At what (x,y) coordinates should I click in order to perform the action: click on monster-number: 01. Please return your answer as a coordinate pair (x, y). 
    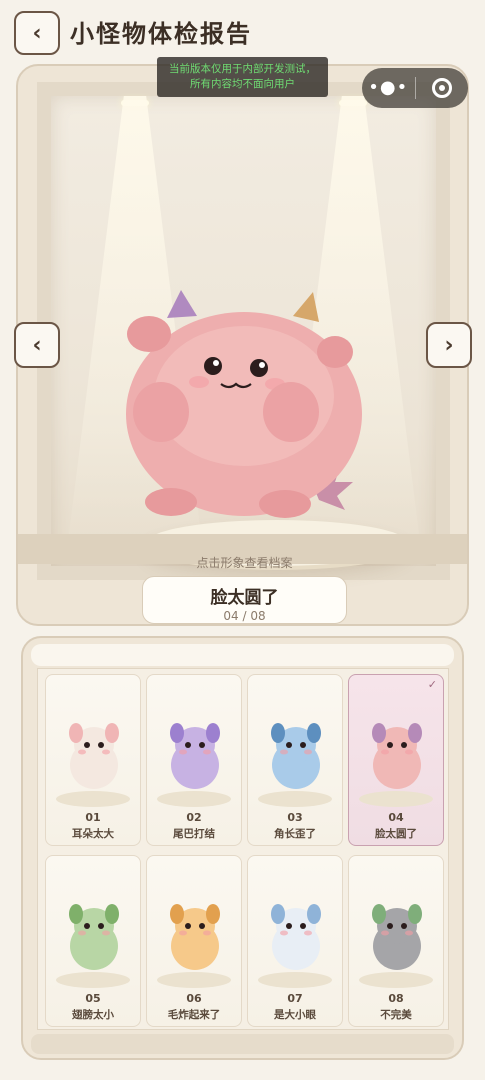
    Looking at the image, I should click on (93, 817).